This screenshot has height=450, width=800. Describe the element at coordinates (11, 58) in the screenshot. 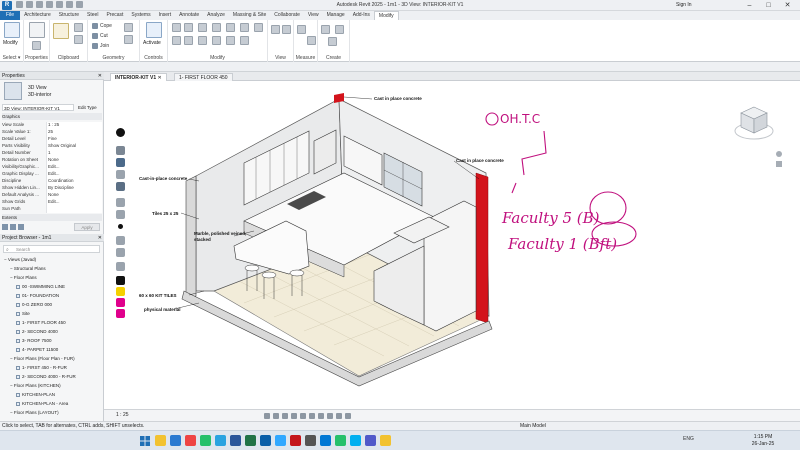

I see `select-dropdown: Select ▾` at that location.